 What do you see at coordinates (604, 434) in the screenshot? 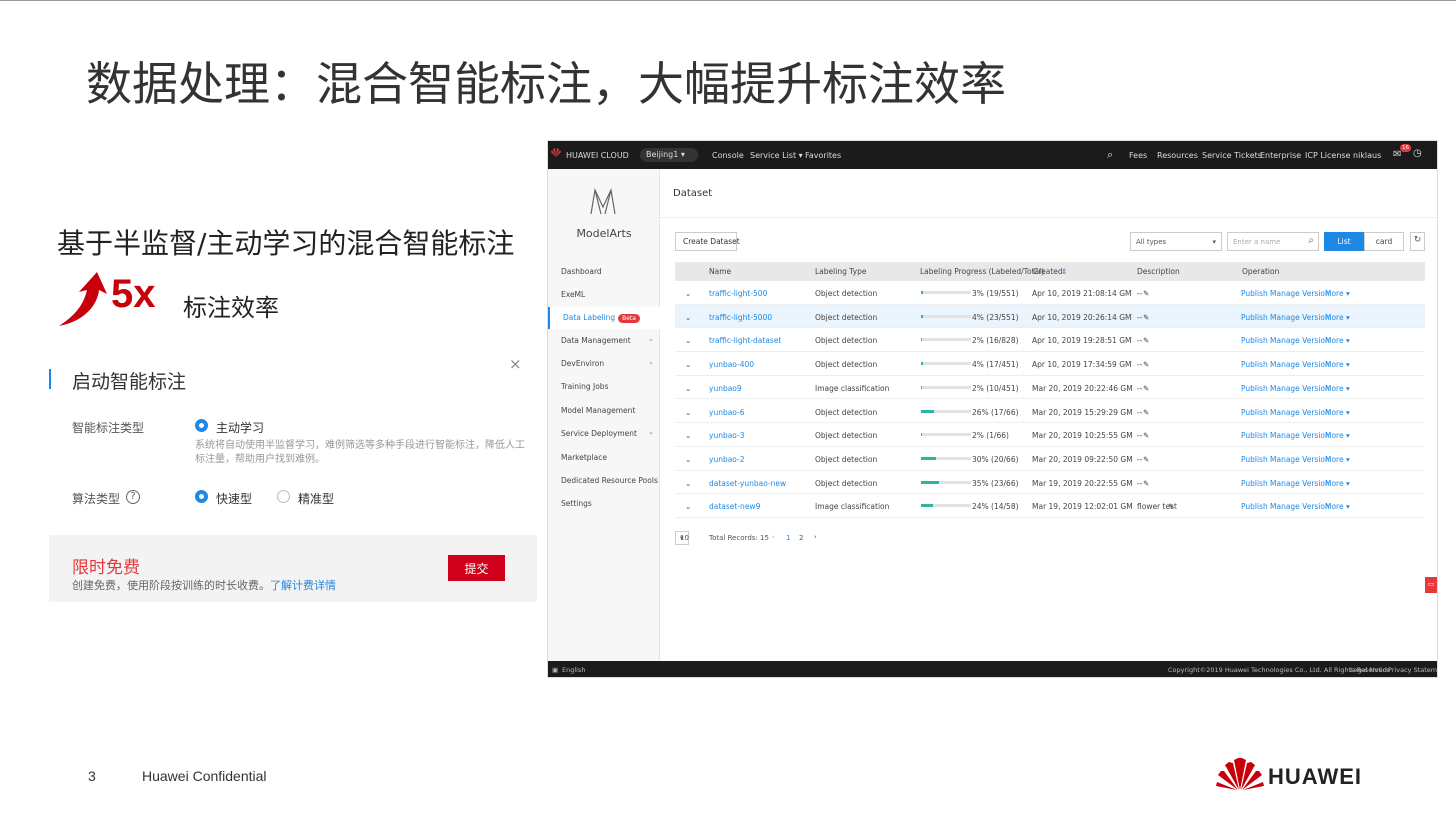
I see `sidebar-item-service-deployment: Service Deployment ⌄` at bounding box center [604, 434].